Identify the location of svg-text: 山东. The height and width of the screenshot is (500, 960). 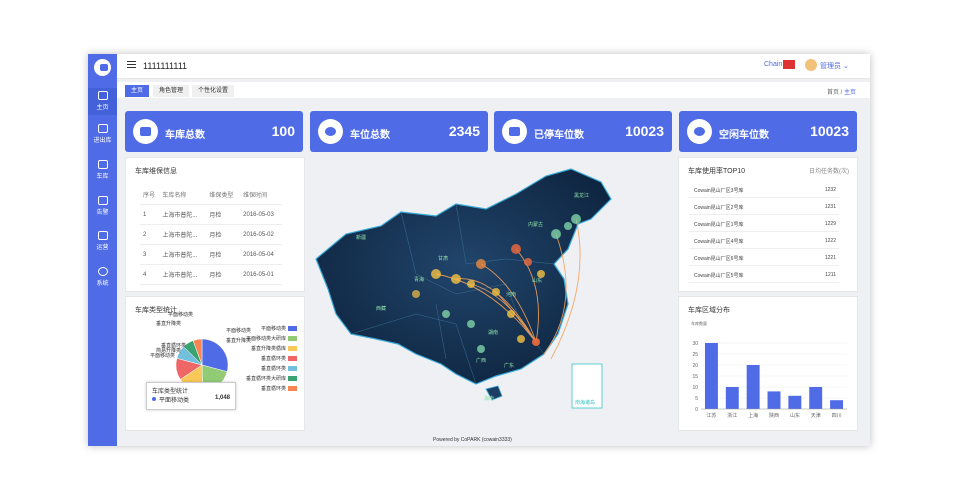
(537, 280).